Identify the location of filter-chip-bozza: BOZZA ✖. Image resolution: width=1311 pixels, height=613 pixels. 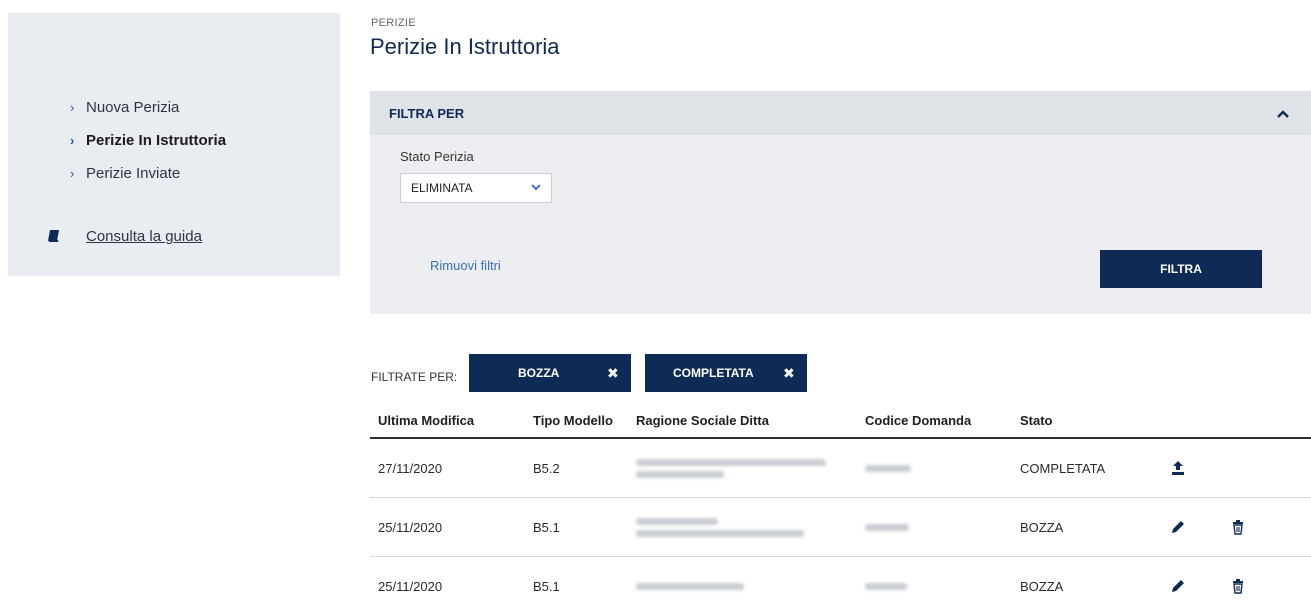
(550, 373).